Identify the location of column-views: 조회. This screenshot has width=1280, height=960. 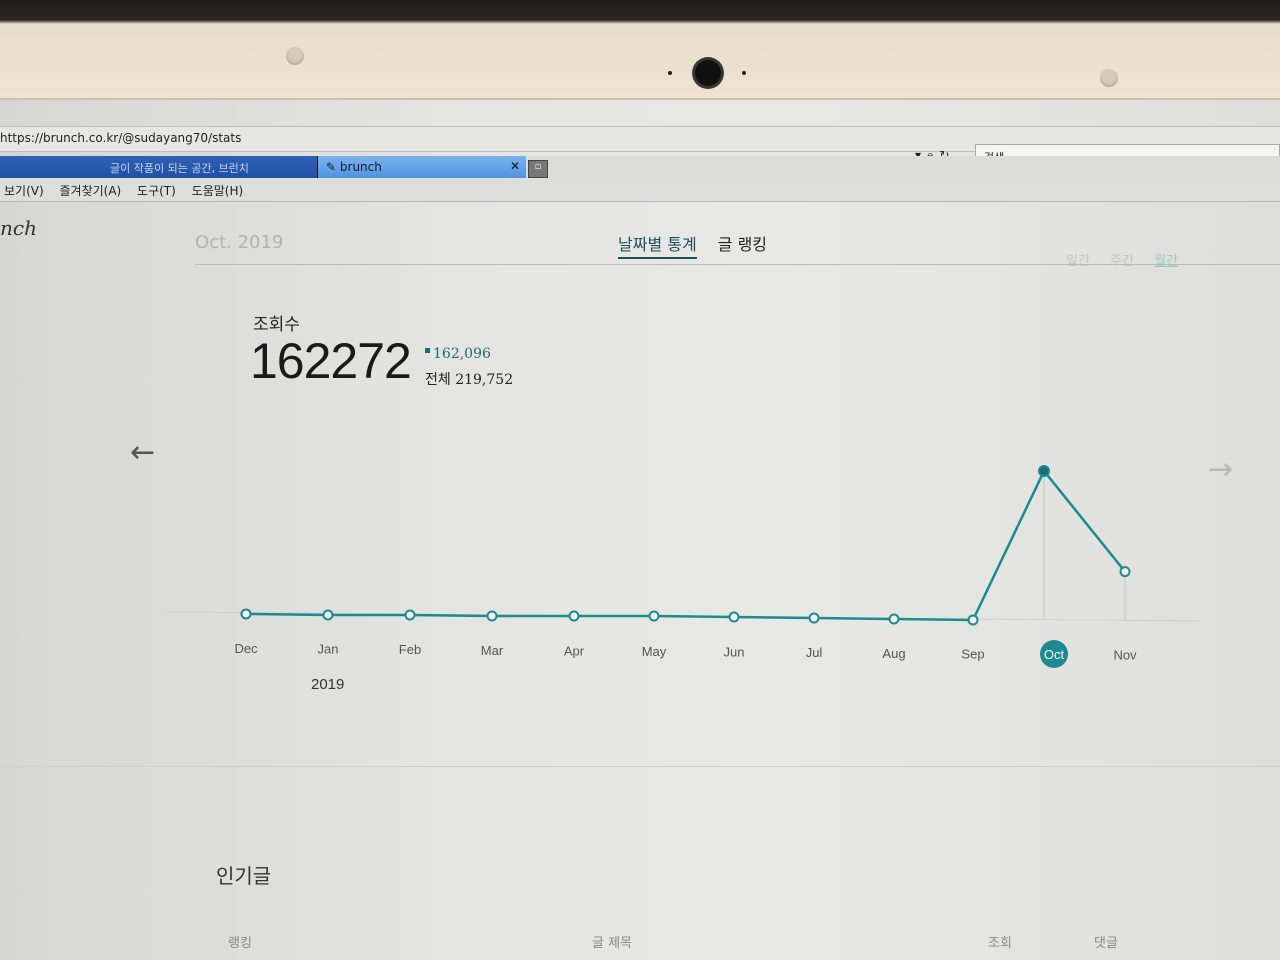
(1000, 943).